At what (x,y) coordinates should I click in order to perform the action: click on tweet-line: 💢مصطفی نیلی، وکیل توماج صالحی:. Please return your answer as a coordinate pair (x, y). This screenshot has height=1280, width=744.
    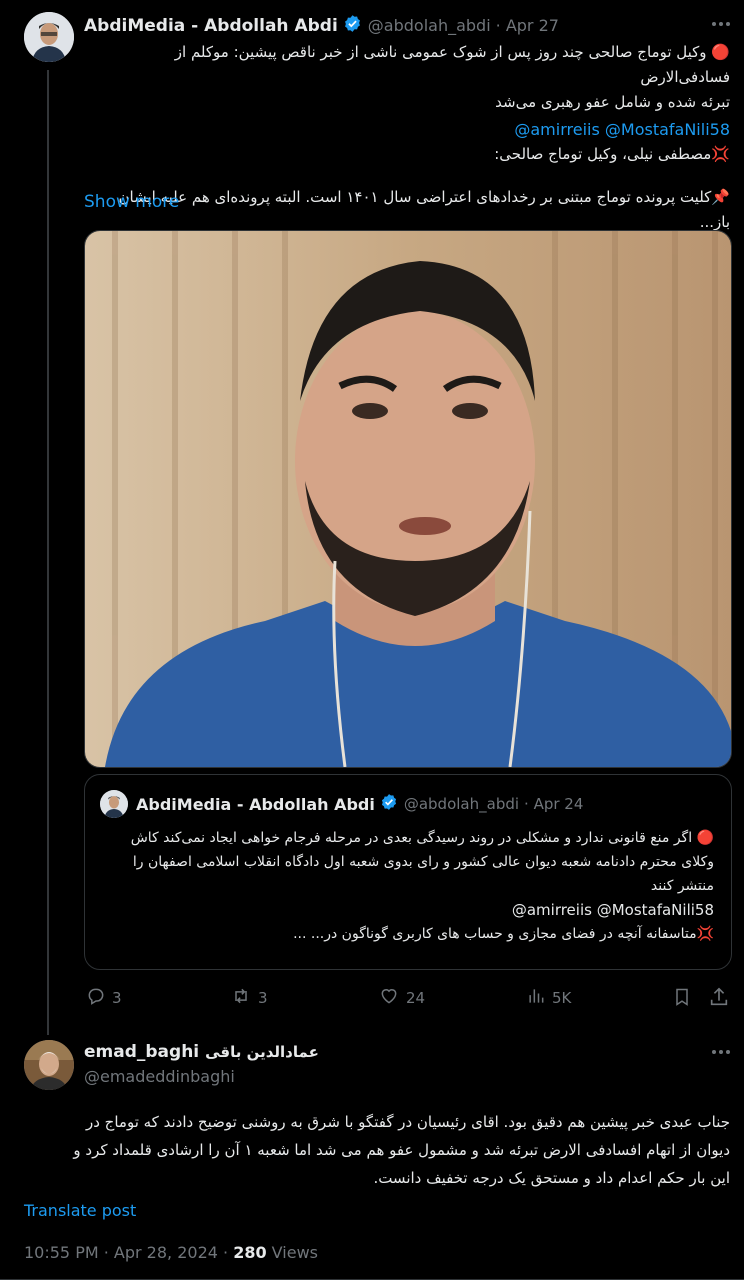
    Looking at the image, I should click on (612, 154).